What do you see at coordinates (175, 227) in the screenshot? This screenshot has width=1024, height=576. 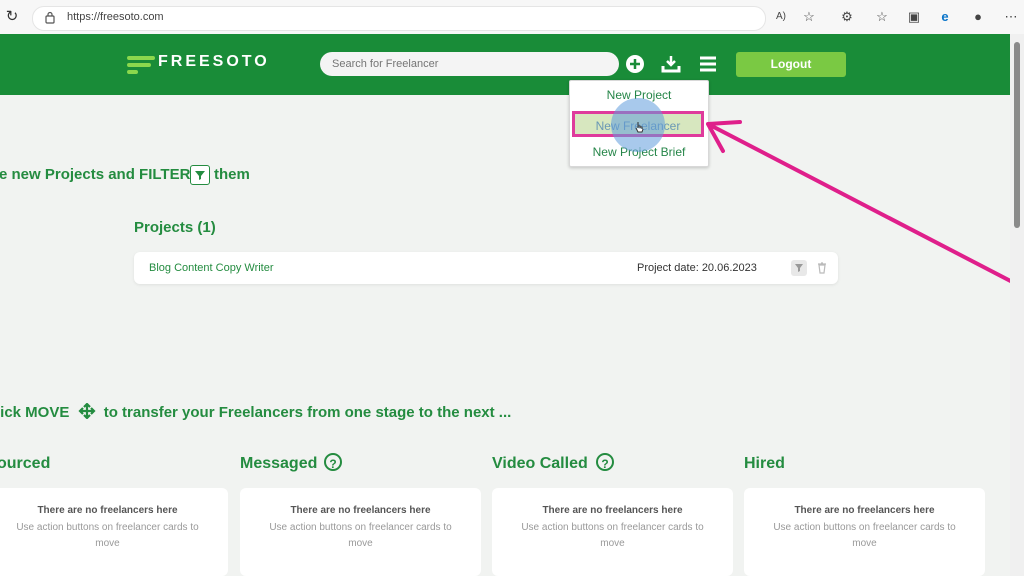 I see `projects-title: Projects (1)` at bounding box center [175, 227].